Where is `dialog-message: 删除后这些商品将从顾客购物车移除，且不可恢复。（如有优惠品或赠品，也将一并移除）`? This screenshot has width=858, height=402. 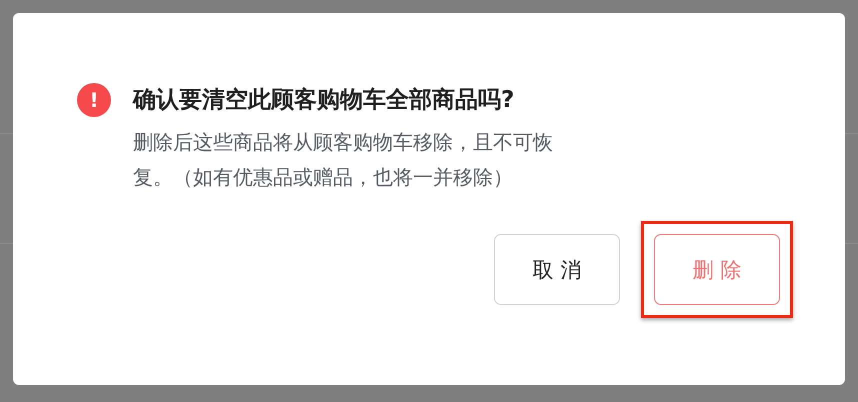
dialog-message: 删除后这些商品将从顾客购物车移除，且不可恢复。（如有优惠品或赠品，也将一并移除） is located at coordinates (343, 160).